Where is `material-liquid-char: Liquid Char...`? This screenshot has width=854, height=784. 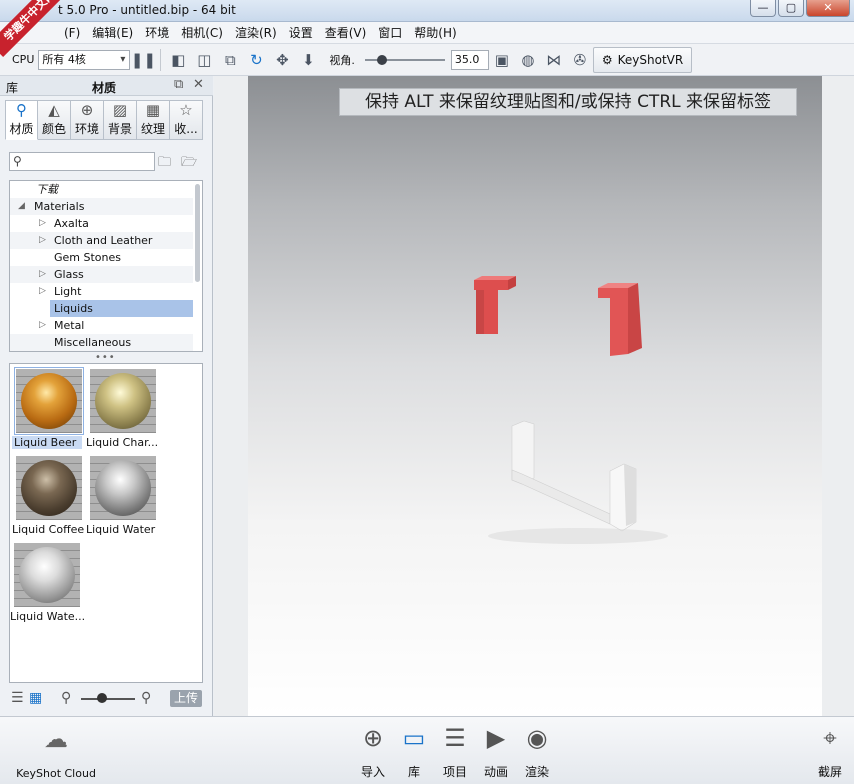
material-liquid-char: Liquid Char... is located at coordinates (123, 408).